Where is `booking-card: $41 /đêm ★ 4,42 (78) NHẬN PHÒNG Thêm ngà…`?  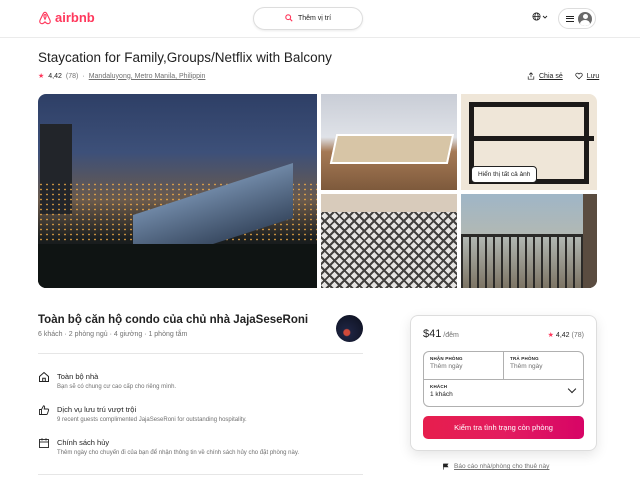
booking-card: $41 /đêm ★ 4,42 (78) NHẬN PHÒNG Thêm ngà… is located at coordinates (503, 383).